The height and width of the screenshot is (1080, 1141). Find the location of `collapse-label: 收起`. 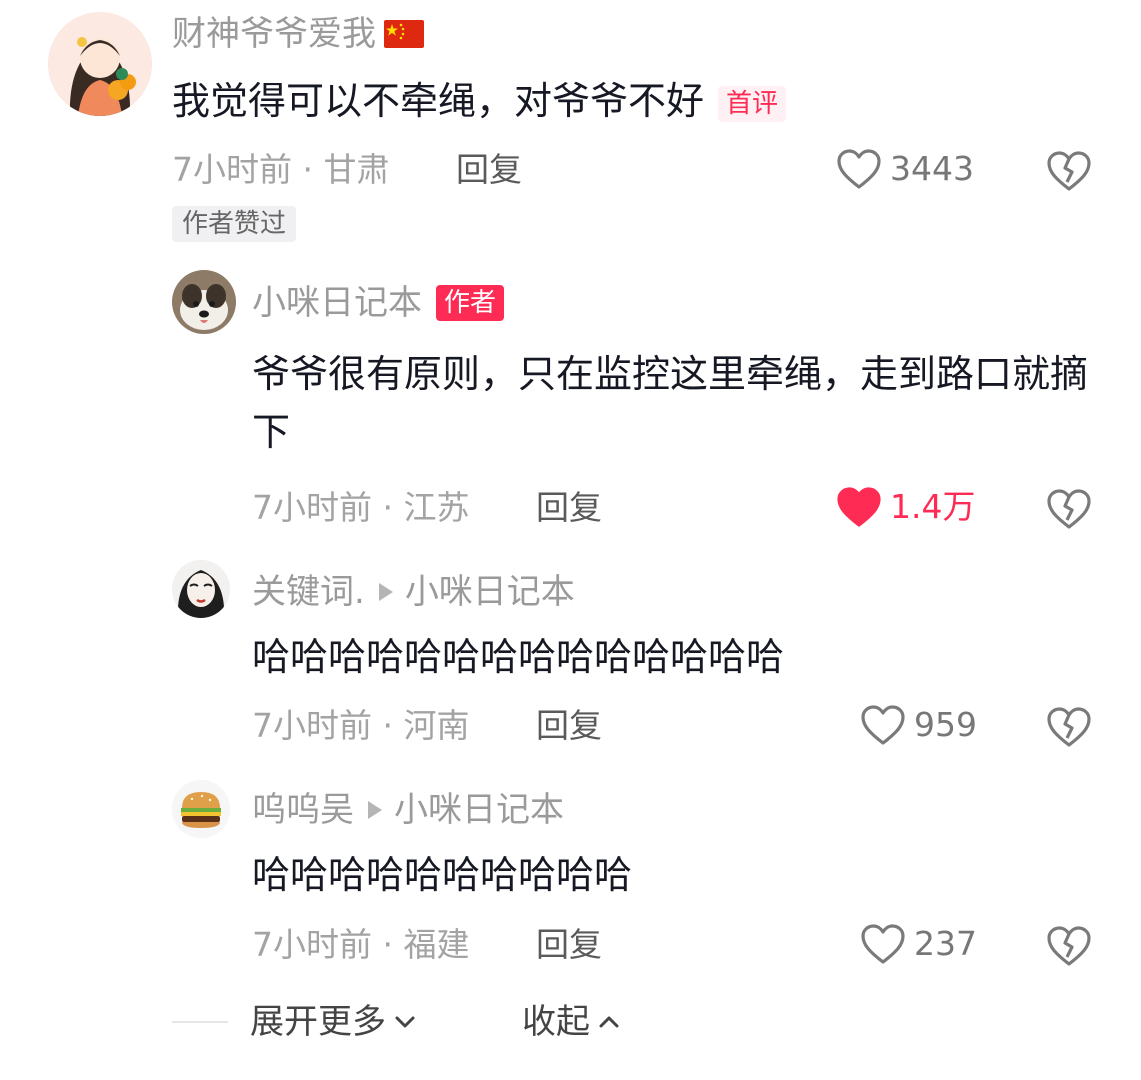

collapse-label: 收起 is located at coordinates (556, 1022).